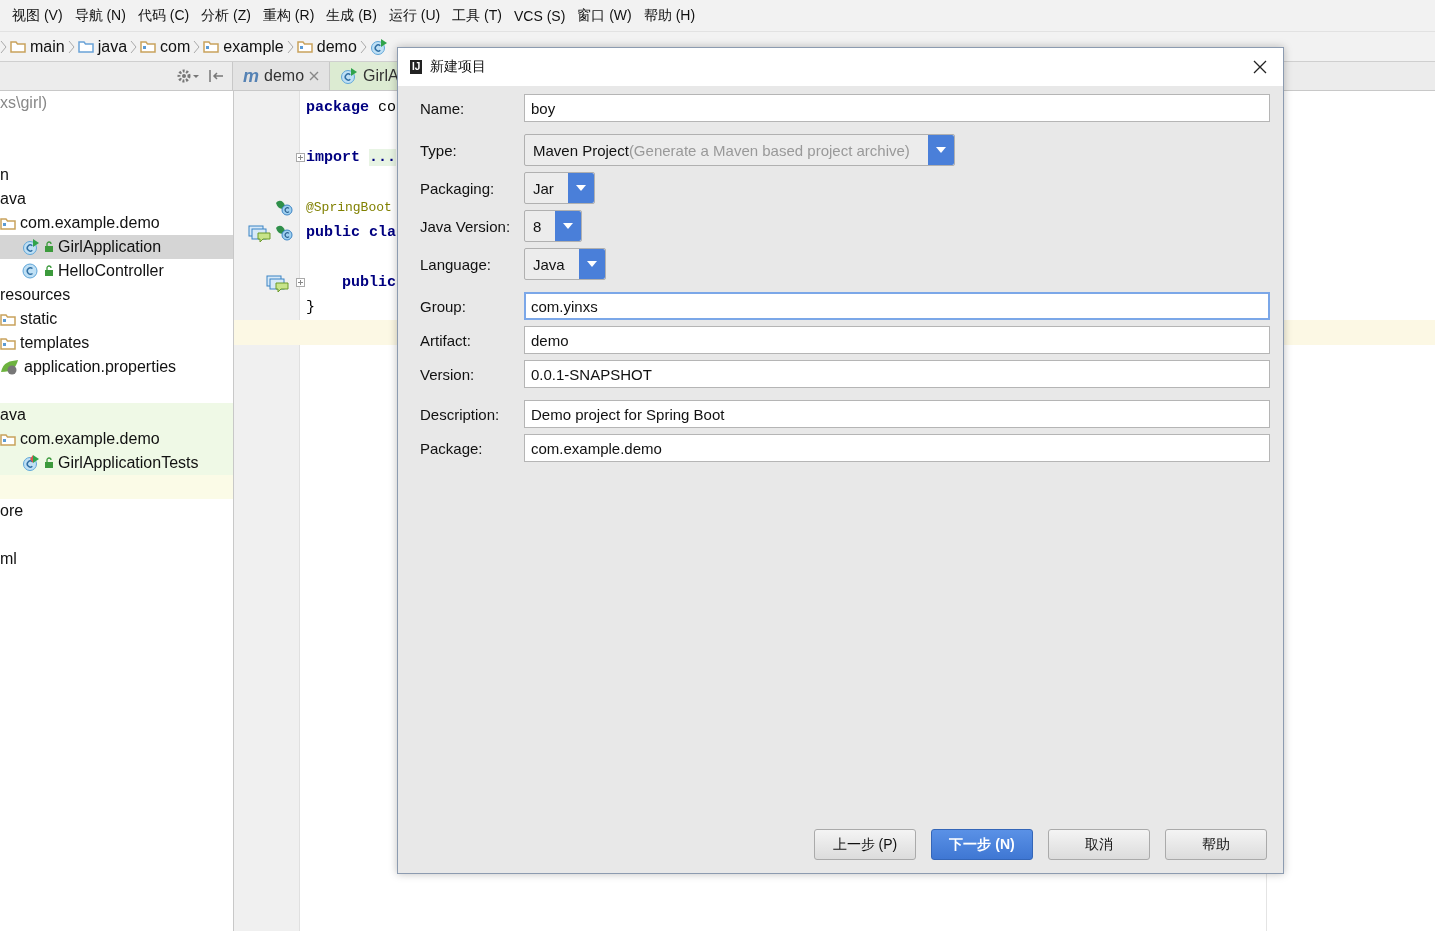 This screenshot has height=931, width=1435. I want to click on input-field: Demo project for Spring Boot, so click(897, 414).